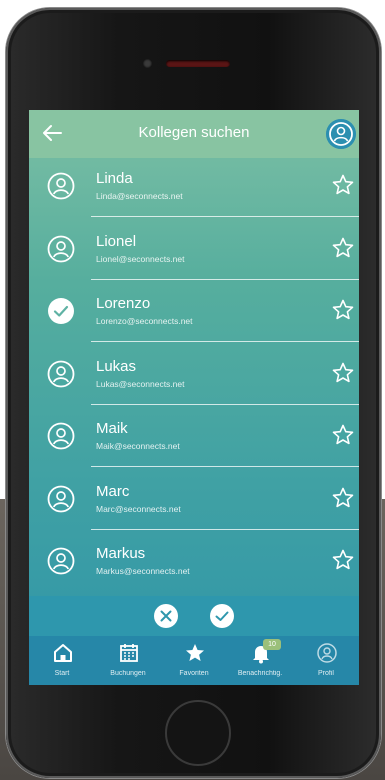 The width and height of the screenshot is (385, 780). What do you see at coordinates (139, 196) in the screenshot?
I see `colleague-email: Linda@seconnects.net` at bounding box center [139, 196].